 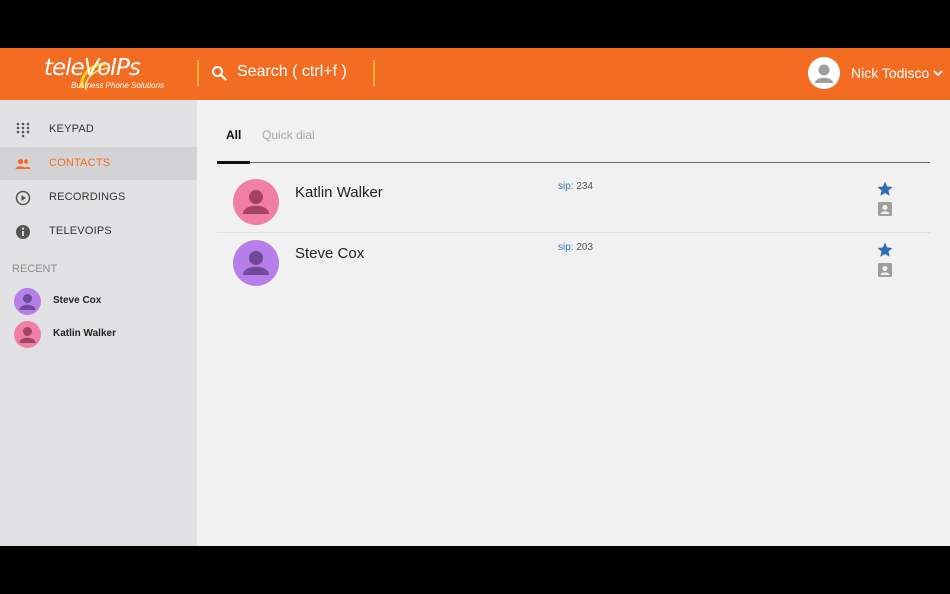 What do you see at coordinates (938, 73) in the screenshot?
I see `chevron-down-icon` at bounding box center [938, 73].